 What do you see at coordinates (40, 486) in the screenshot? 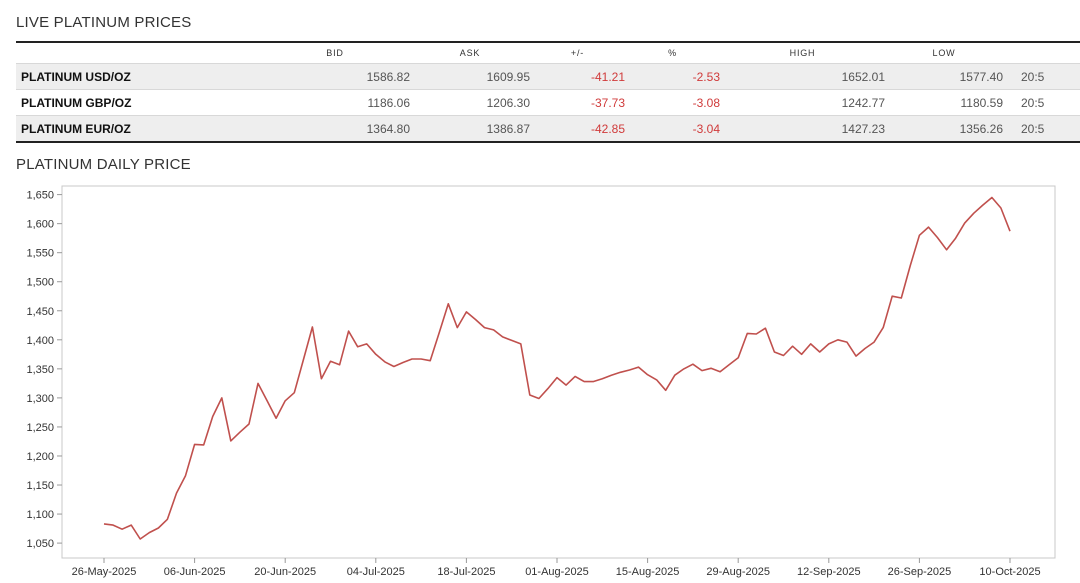
I see `y-tick-label: 1,150` at bounding box center [40, 486].